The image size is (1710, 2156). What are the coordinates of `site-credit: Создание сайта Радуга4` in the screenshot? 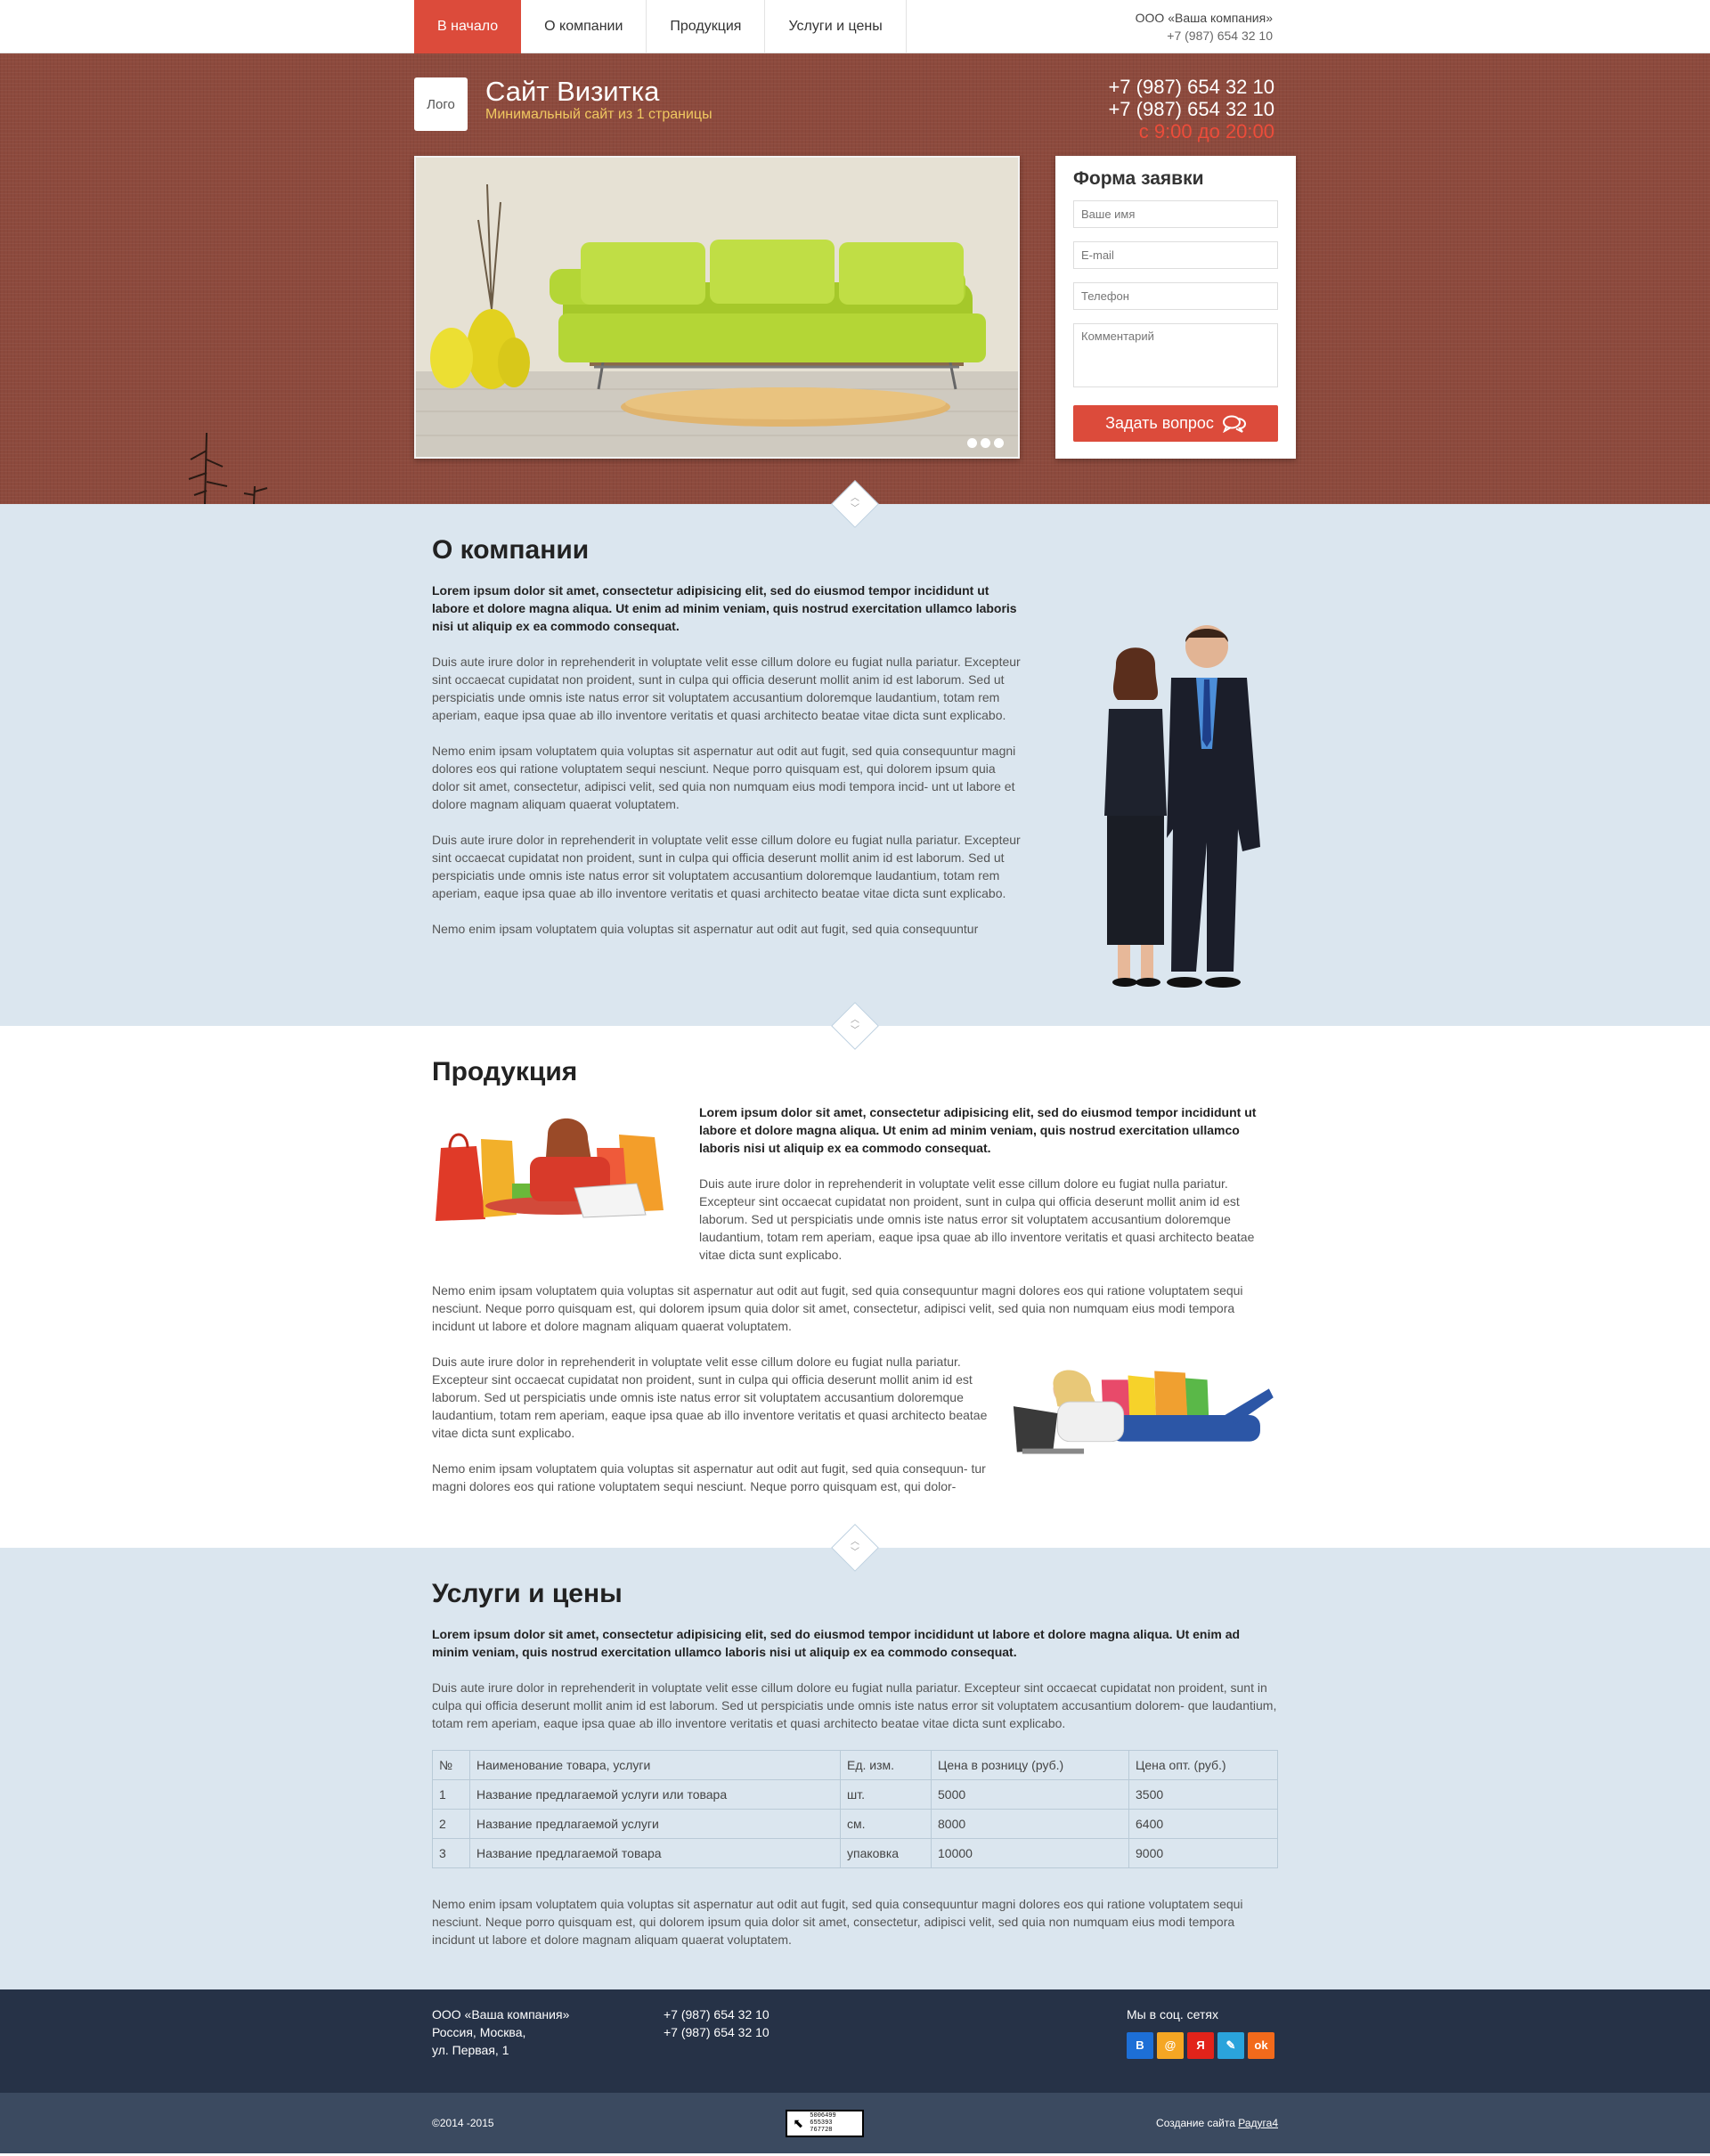 It's located at (1217, 2123).